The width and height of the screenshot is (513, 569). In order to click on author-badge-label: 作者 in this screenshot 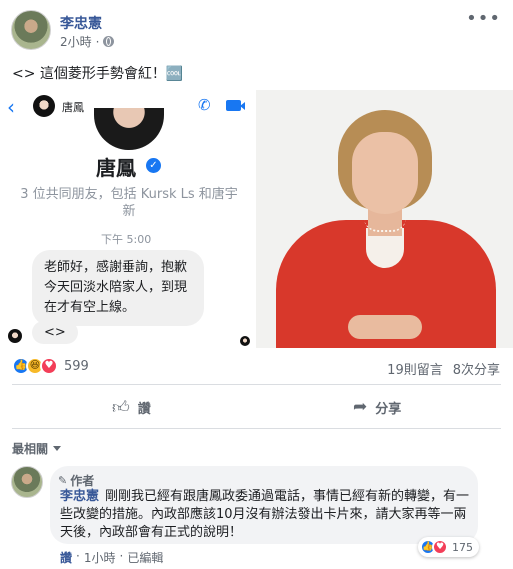, I will do `click(82, 481)`.